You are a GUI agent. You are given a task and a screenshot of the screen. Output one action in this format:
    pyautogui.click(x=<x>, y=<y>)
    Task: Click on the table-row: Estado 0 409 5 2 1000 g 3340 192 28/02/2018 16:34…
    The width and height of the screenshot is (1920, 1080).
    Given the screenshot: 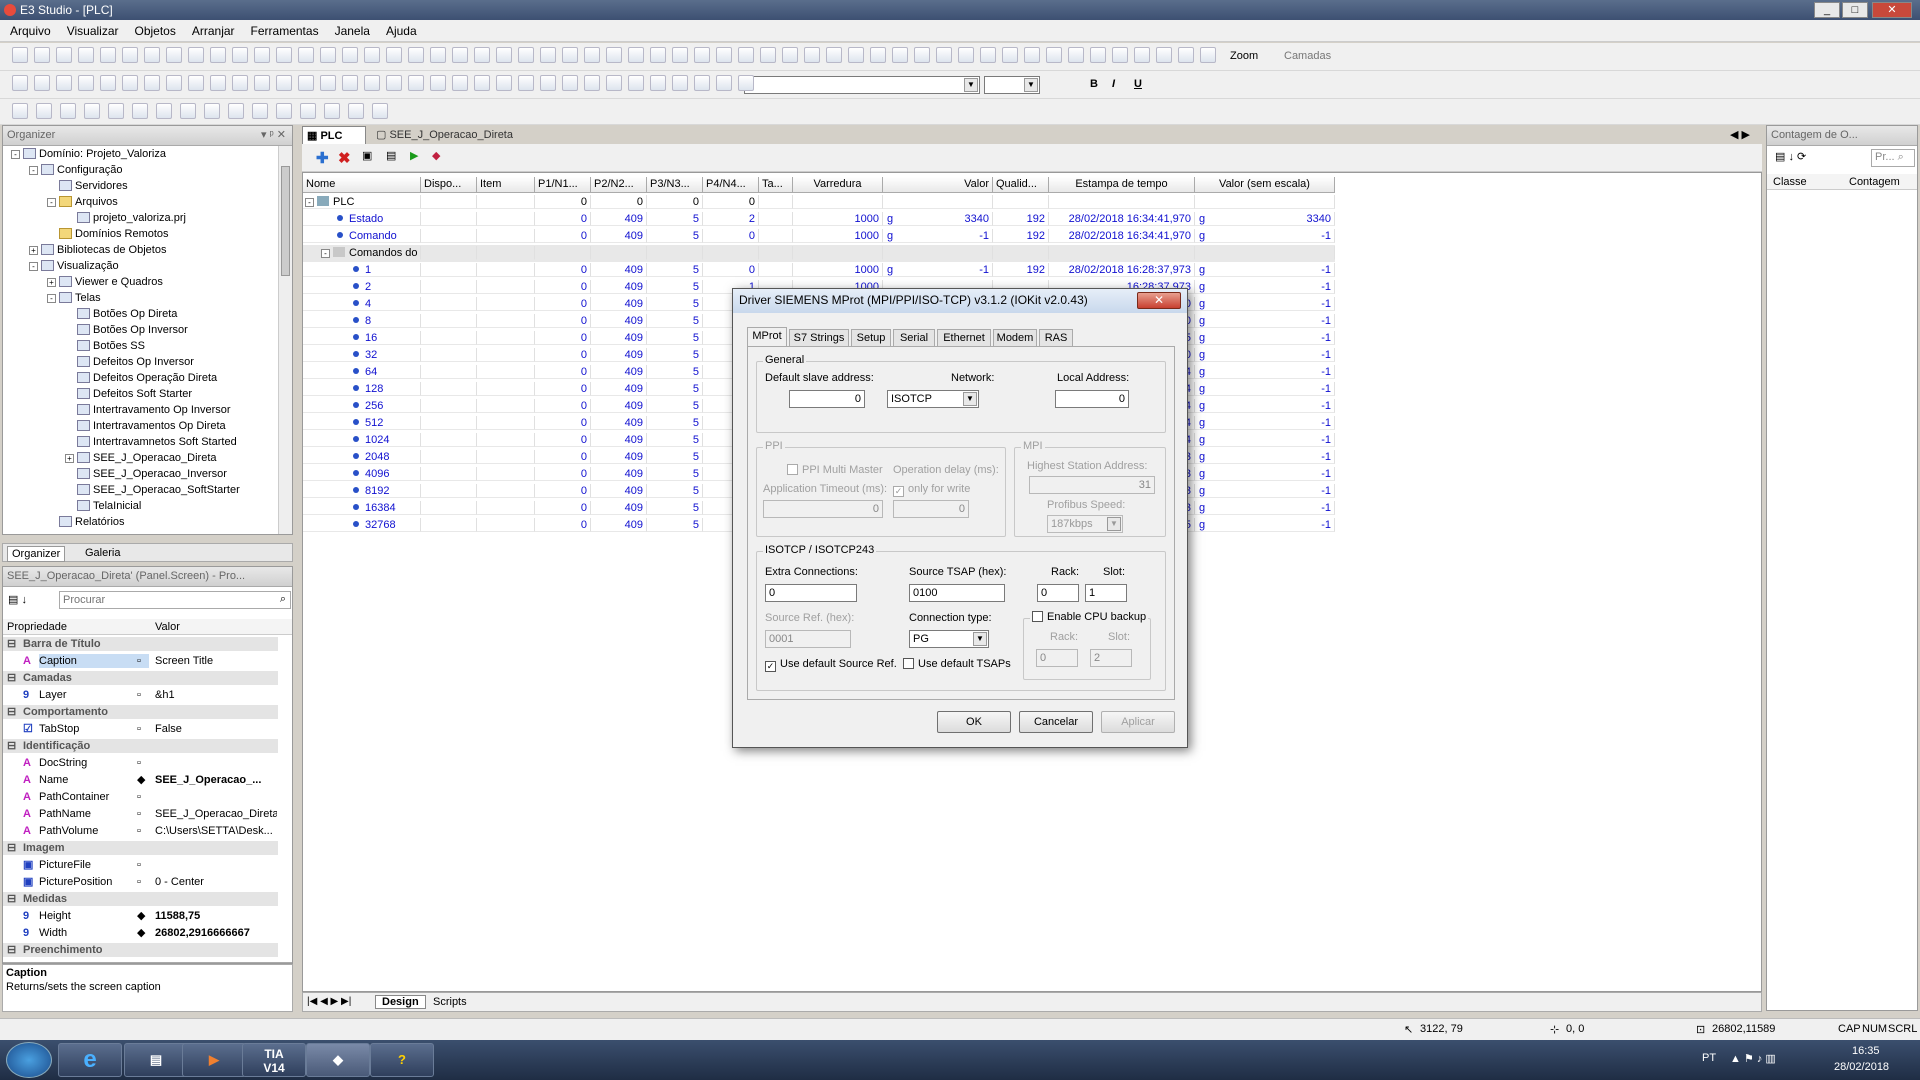 What is the action you would take?
    pyautogui.click(x=819, y=219)
    